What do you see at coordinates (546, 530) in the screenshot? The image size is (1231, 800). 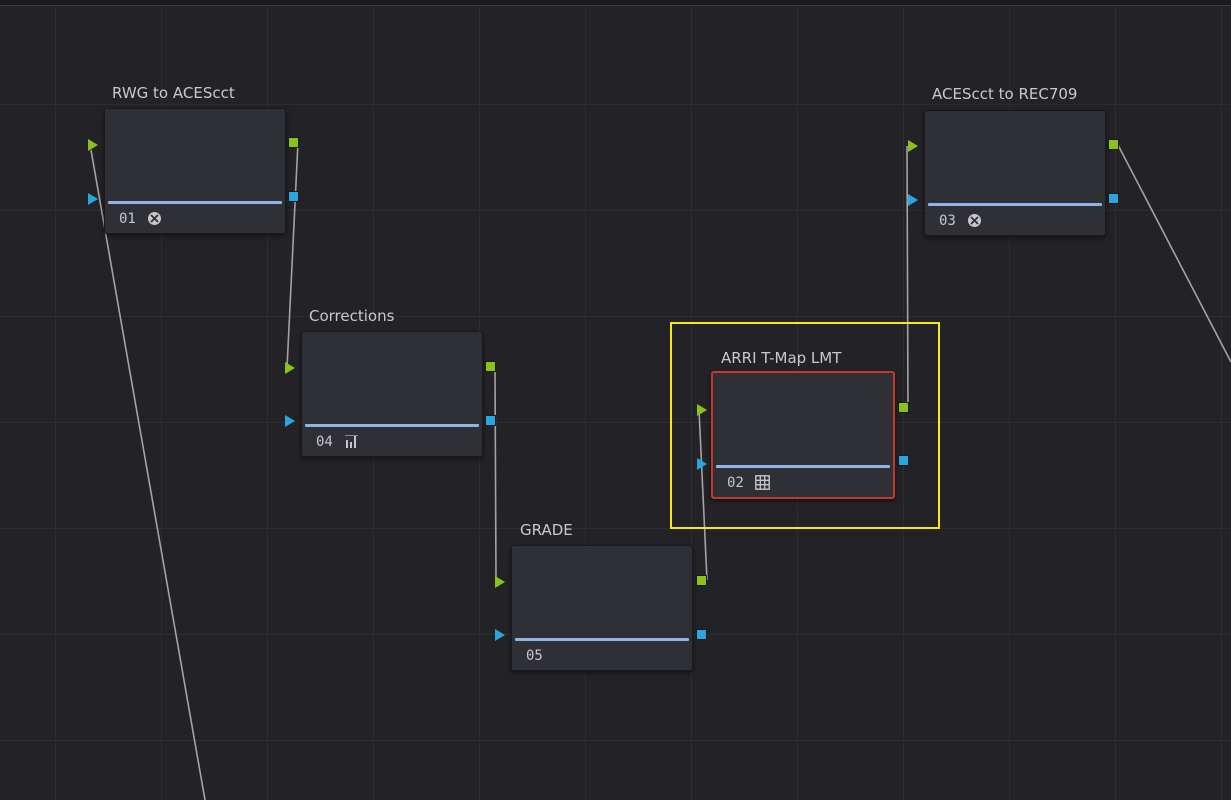 I see `node-title: GRADE` at bounding box center [546, 530].